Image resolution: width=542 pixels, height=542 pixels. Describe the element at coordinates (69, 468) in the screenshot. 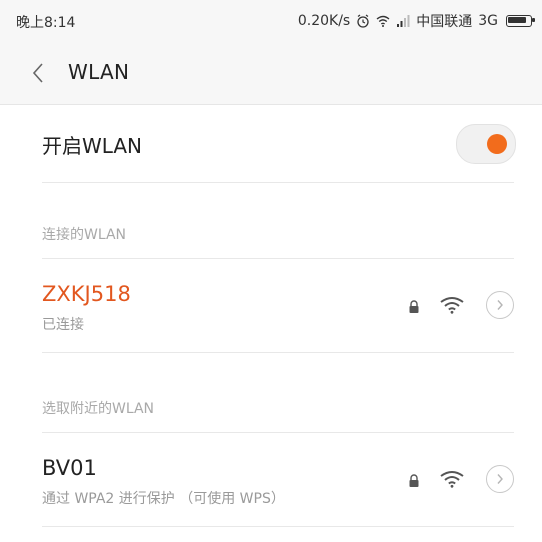

I see `network-name: BV01` at that location.